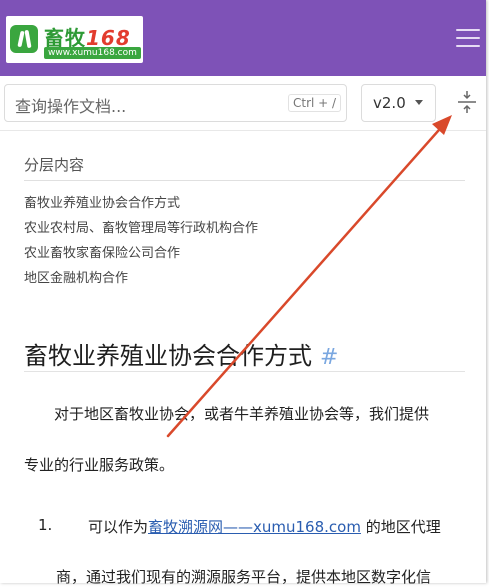 The height and width of the screenshot is (587, 489). Describe the element at coordinates (99, 465) in the screenshot. I see `paragraph-line: 专业的行业服务政策。` at that location.